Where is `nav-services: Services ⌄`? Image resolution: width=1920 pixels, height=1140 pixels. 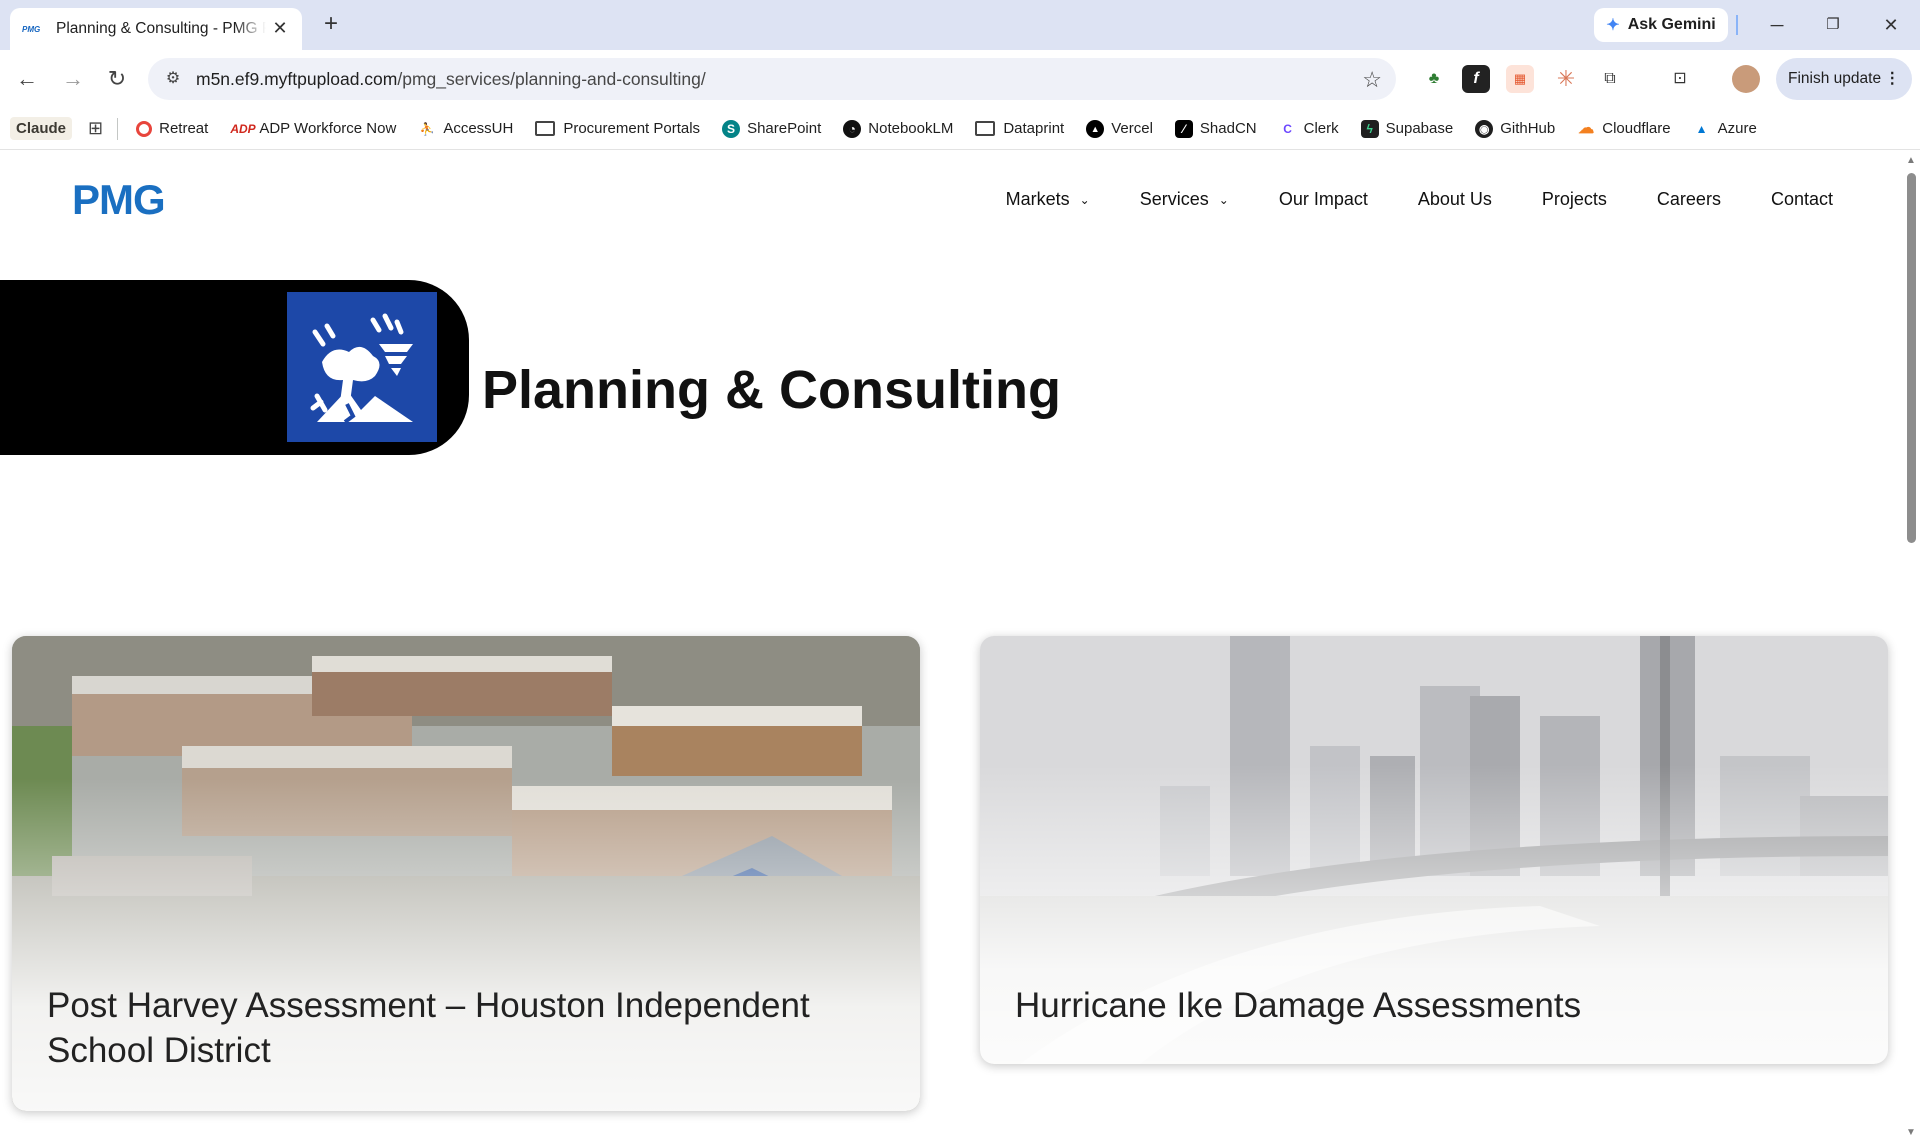 nav-services: Services ⌄ is located at coordinates (1184, 199).